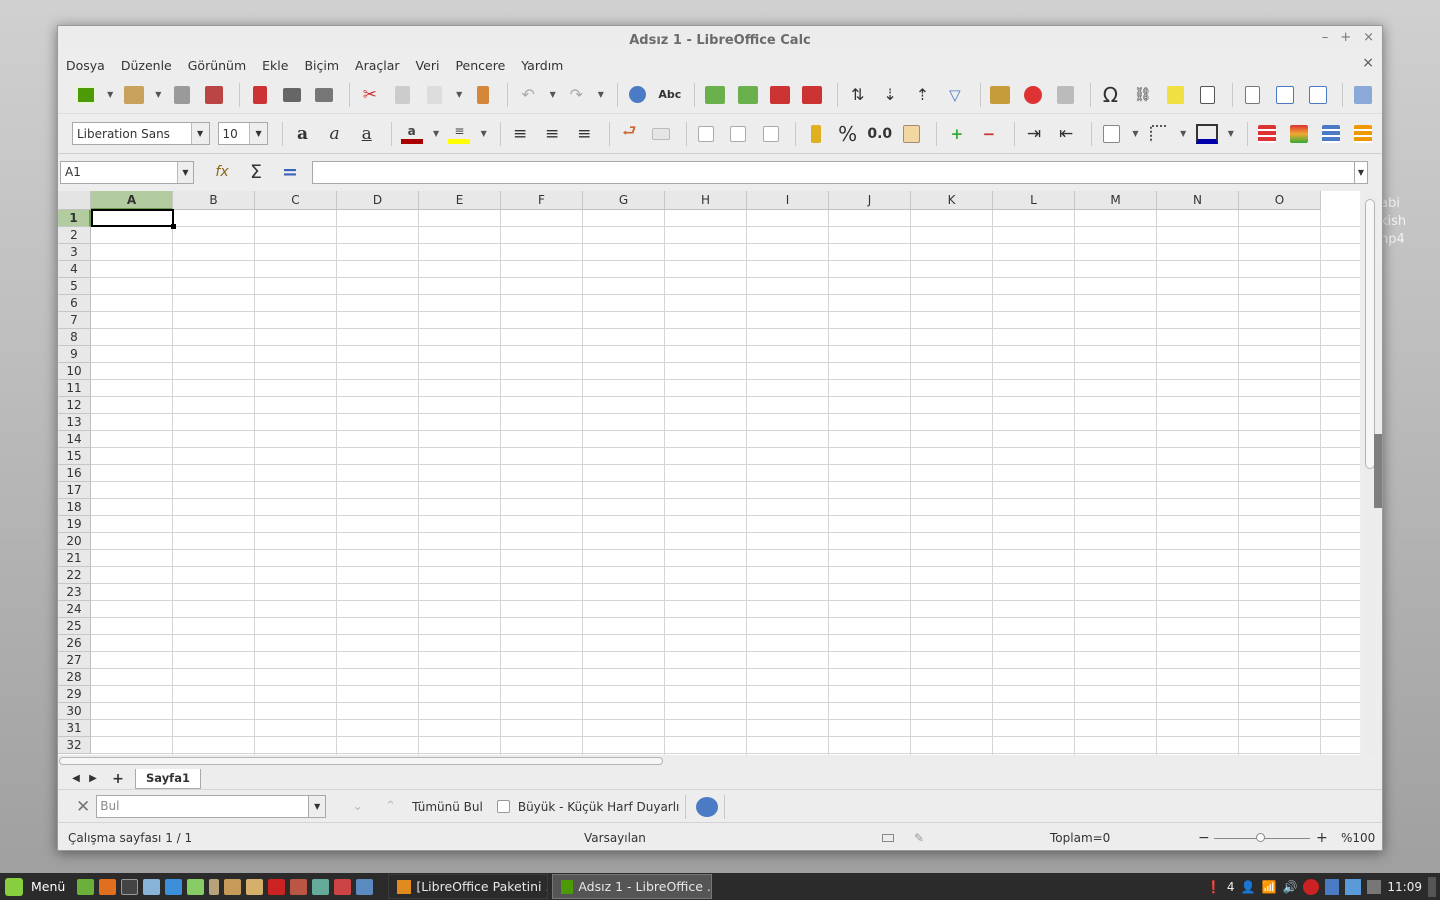 The height and width of the screenshot is (900, 1440). I want to click on row-header: 17, so click(74, 490).